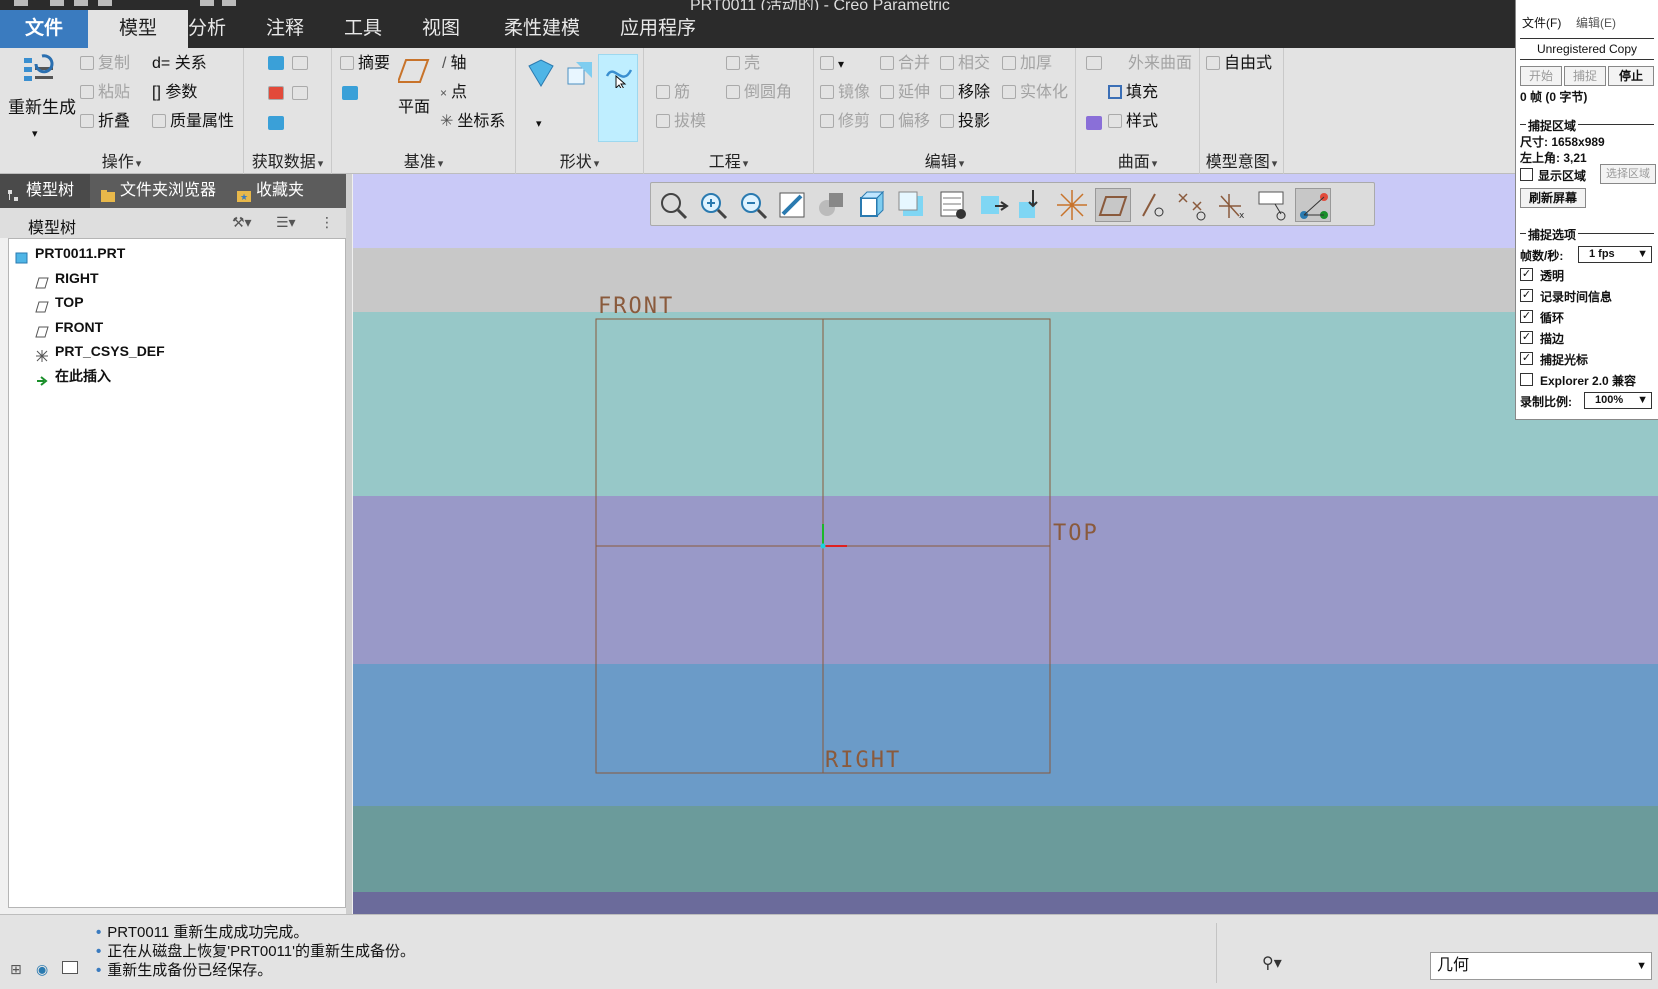 The height and width of the screenshot is (989, 1658). What do you see at coordinates (276, 63) in the screenshot?
I see `user-defined-feature-icon` at bounding box center [276, 63].